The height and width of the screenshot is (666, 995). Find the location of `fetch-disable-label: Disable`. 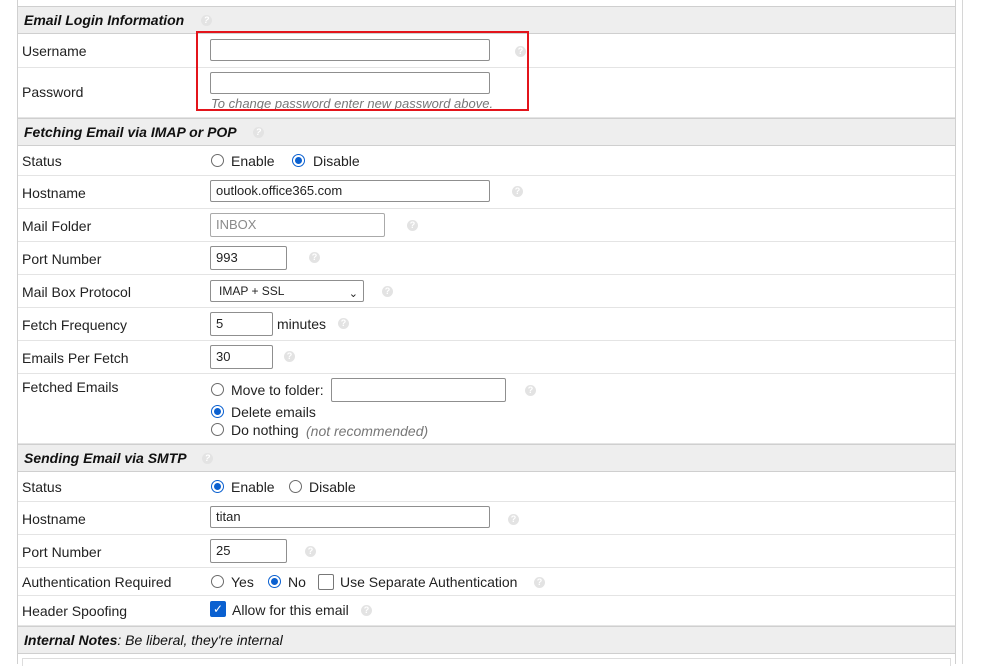

fetch-disable-label: Disable is located at coordinates (336, 161).